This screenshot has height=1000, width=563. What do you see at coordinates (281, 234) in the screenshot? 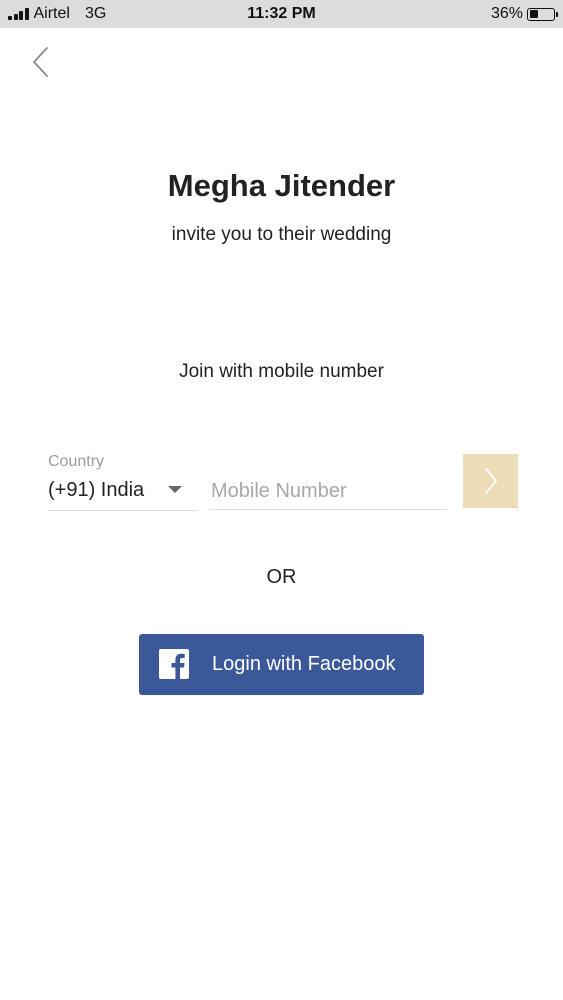
I see `invite-message: invite you to their wedding` at bounding box center [281, 234].